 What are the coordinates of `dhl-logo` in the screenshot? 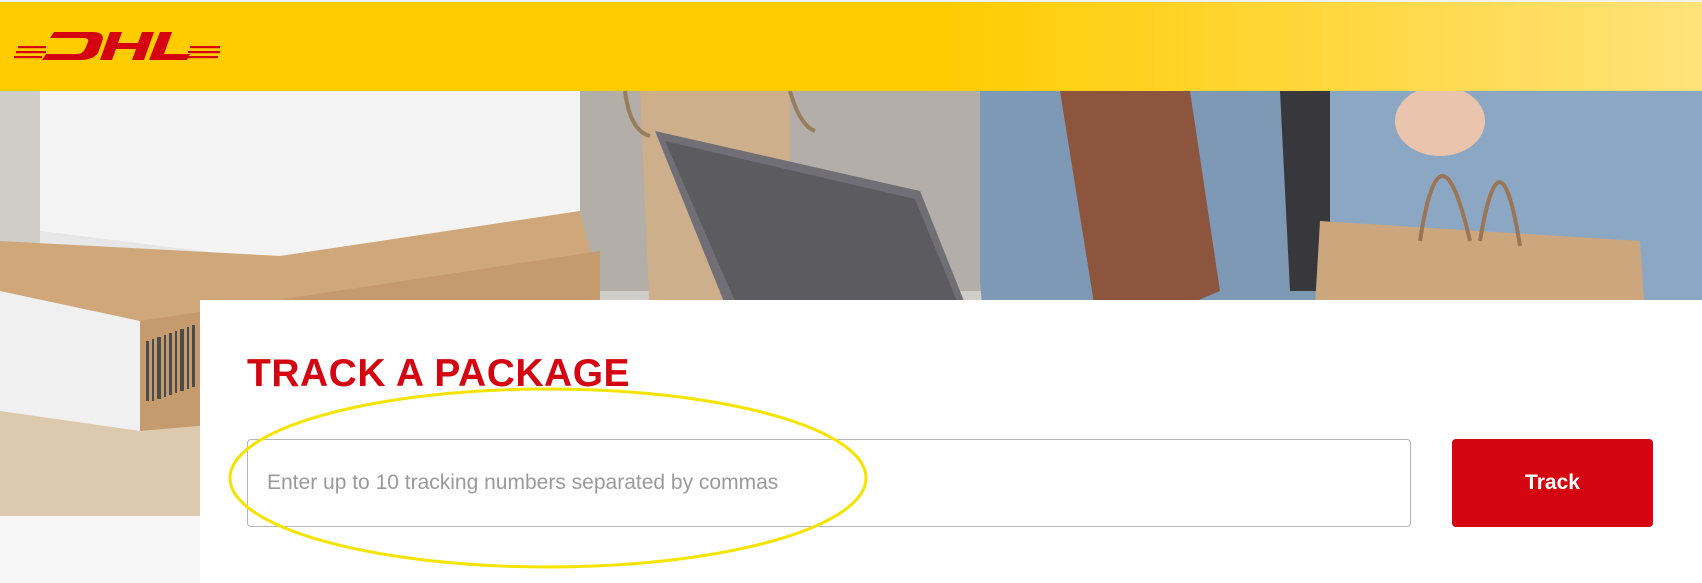 It's located at (117, 46).